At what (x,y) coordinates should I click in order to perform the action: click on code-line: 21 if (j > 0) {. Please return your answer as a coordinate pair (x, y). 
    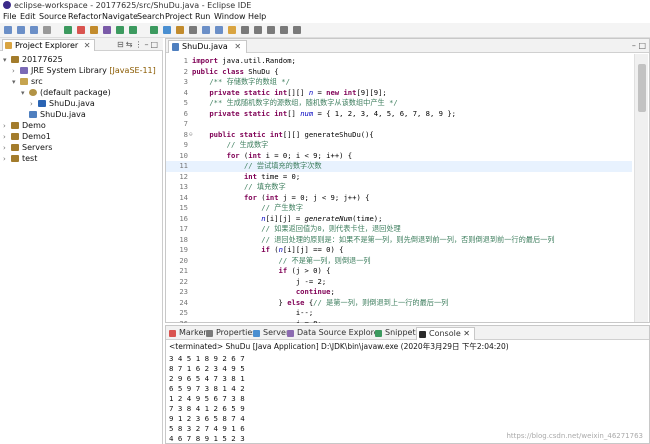
    Looking at the image, I should click on (399, 271).